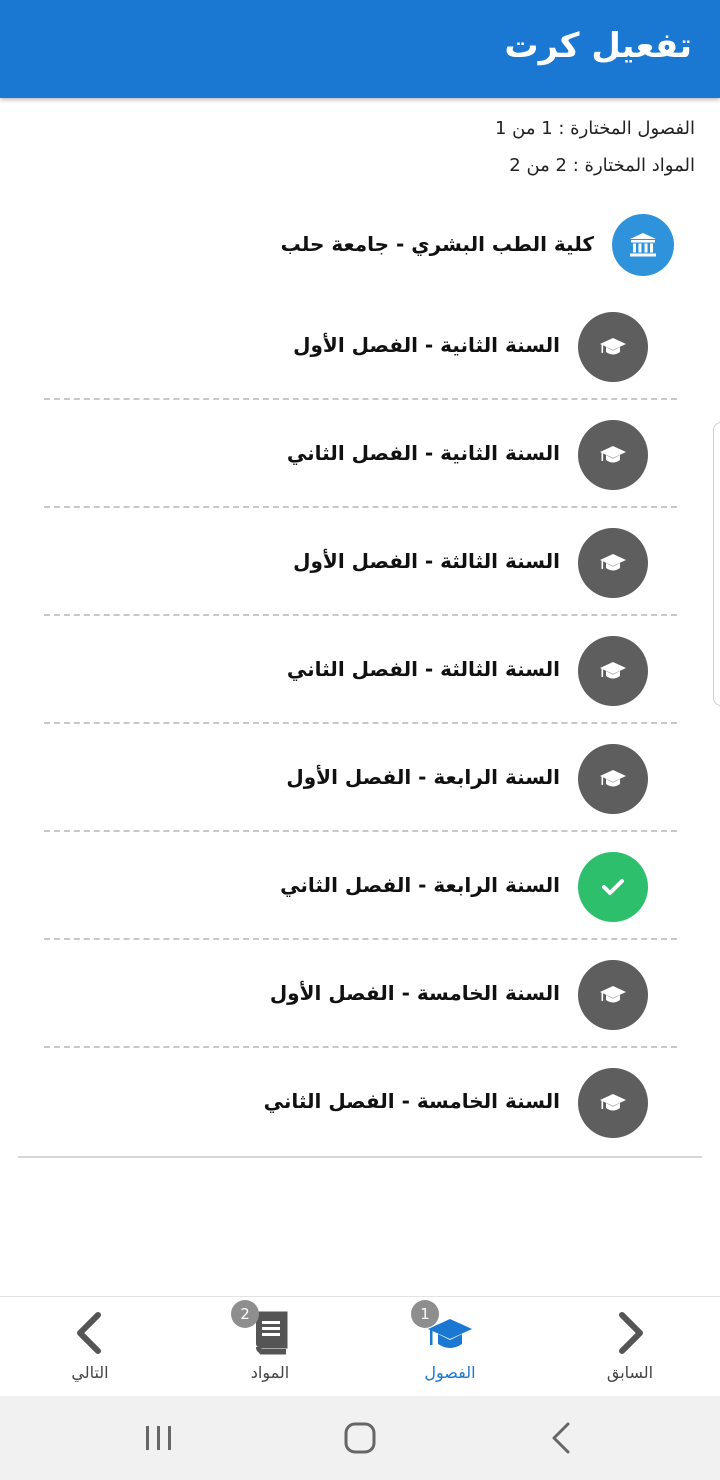 Image resolution: width=720 pixels, height=1480 pixels. I want to click on subjects-badge: 2, so click(245, 1314).